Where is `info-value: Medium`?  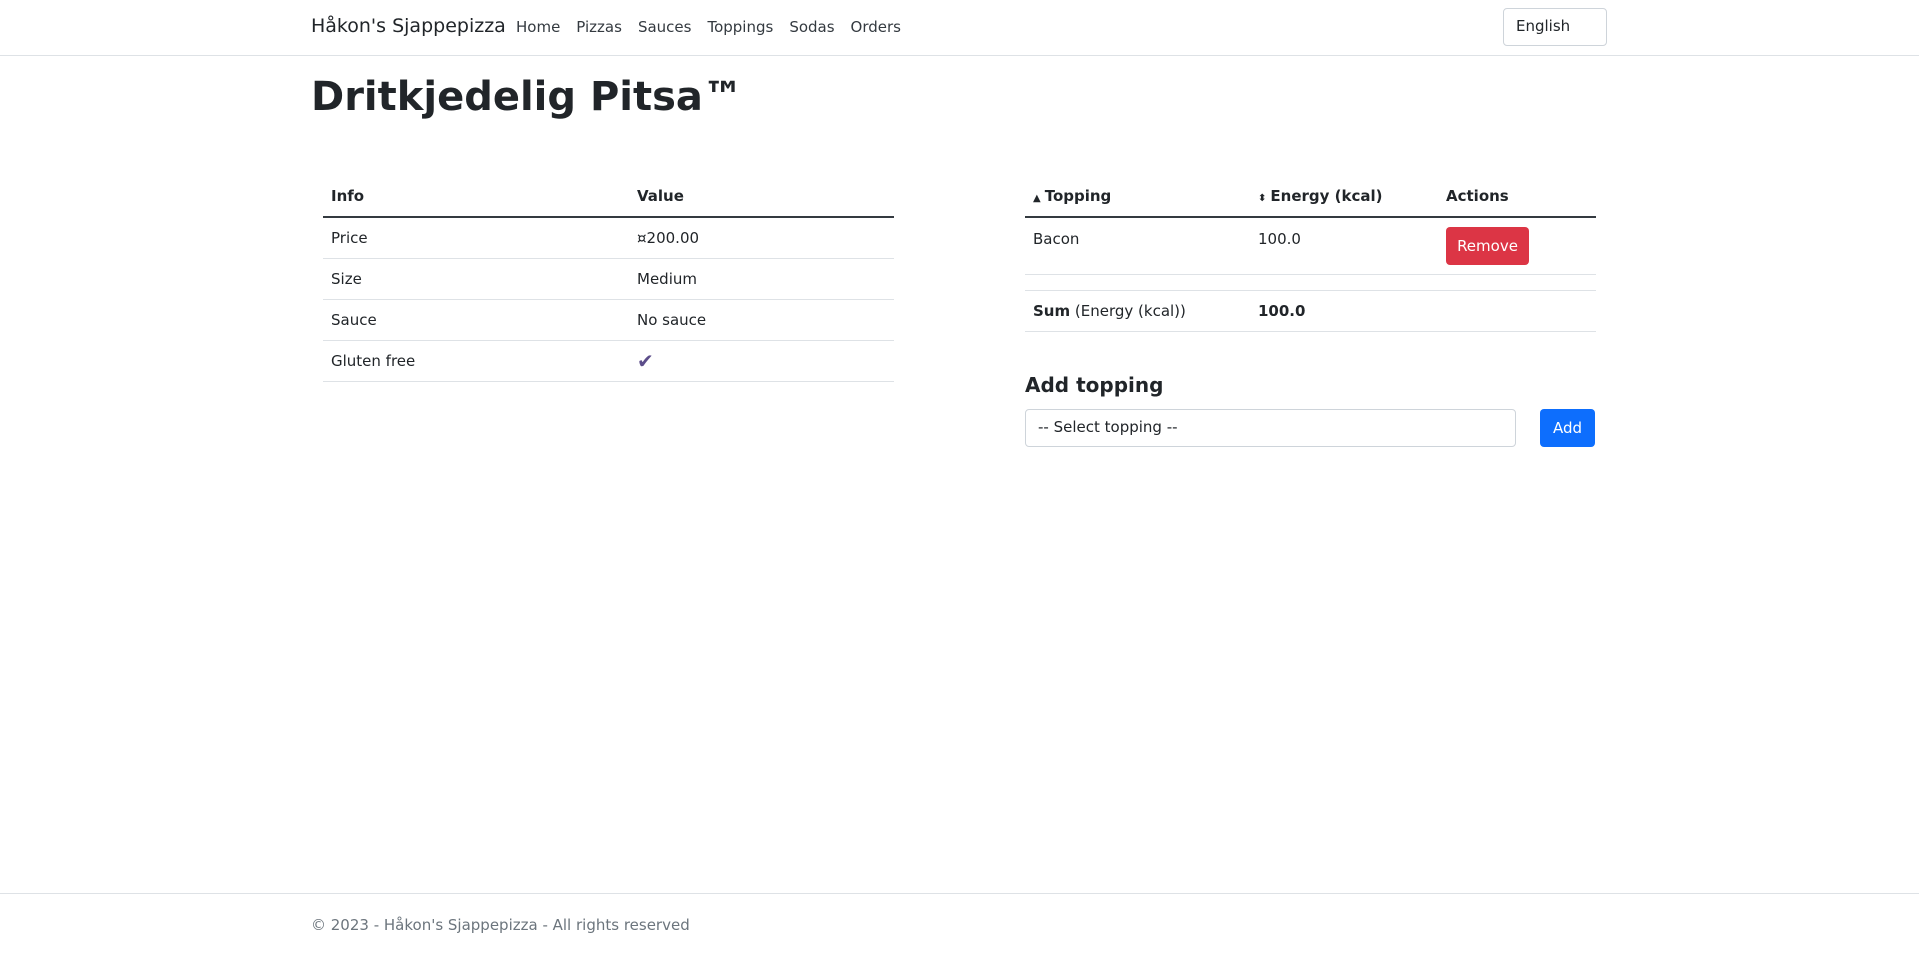
info-value: Medium is located at coordinates (761, 279).